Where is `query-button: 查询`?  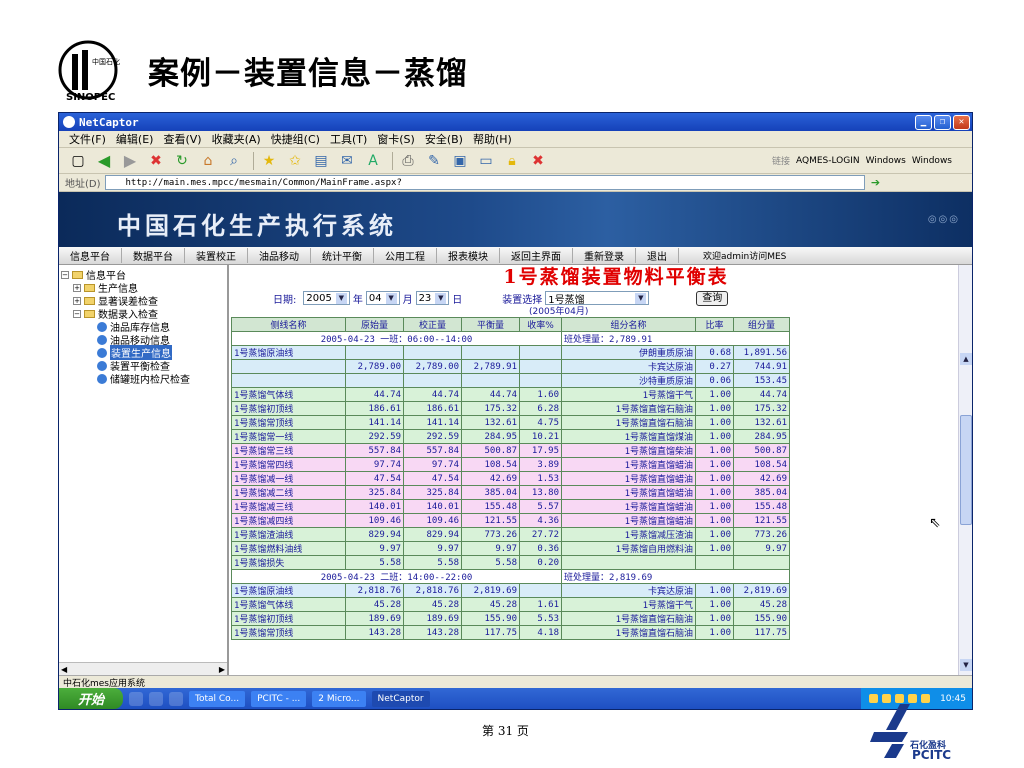 query-button: 查询 is located at coordinates (712, 298).